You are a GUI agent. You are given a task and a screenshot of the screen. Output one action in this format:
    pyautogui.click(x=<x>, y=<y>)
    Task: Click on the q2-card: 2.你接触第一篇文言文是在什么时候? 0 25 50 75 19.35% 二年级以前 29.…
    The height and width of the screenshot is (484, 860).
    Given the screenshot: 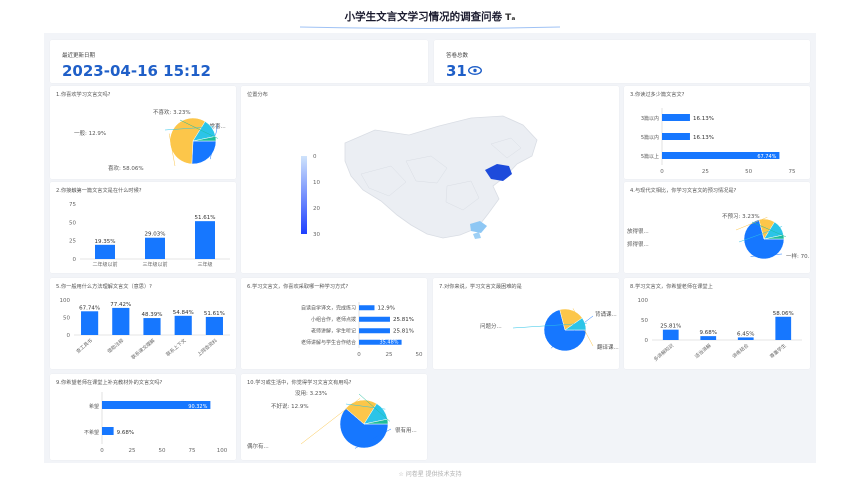 What is the action you would take?
    pyautogui.click(x=143, y=227)
    